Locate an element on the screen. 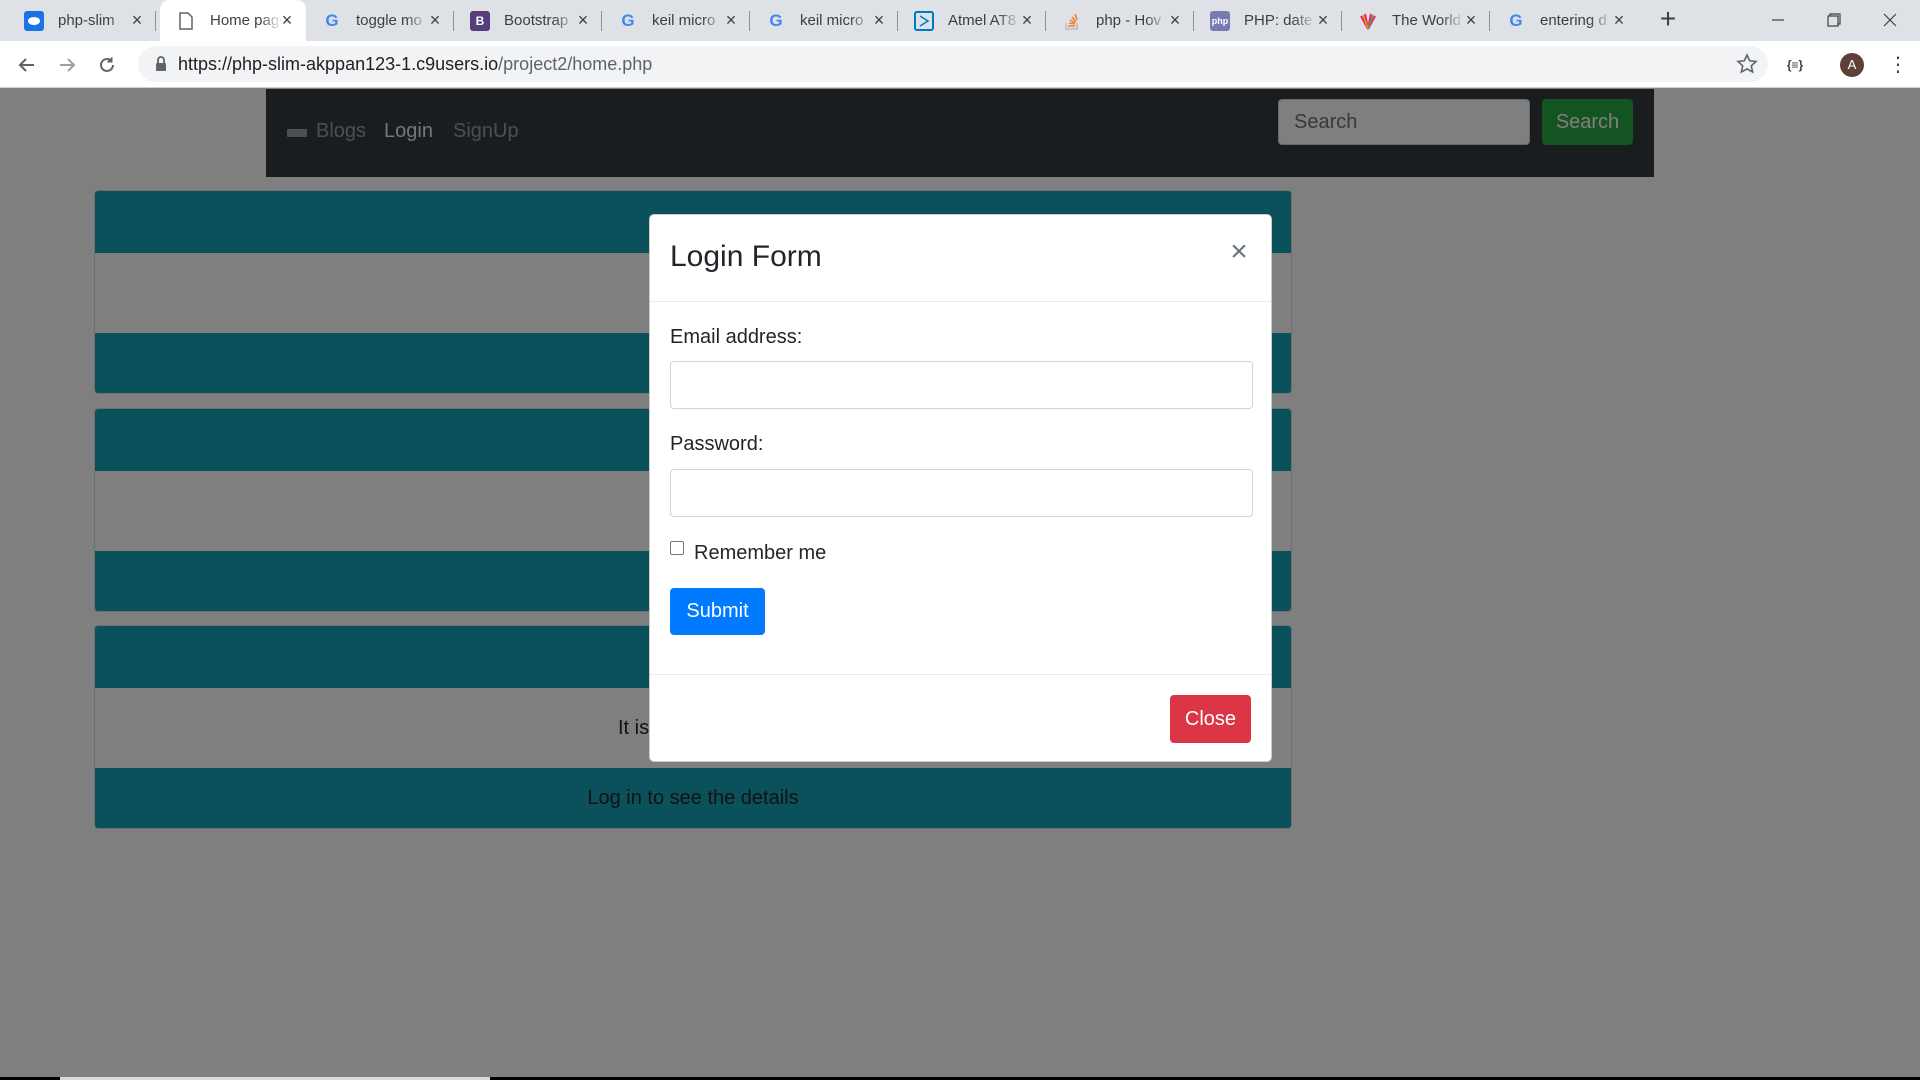 Image resolution: width=1920 pixels, height=1080 pixels. window-close-icon is located at coordinates (1890, 20).